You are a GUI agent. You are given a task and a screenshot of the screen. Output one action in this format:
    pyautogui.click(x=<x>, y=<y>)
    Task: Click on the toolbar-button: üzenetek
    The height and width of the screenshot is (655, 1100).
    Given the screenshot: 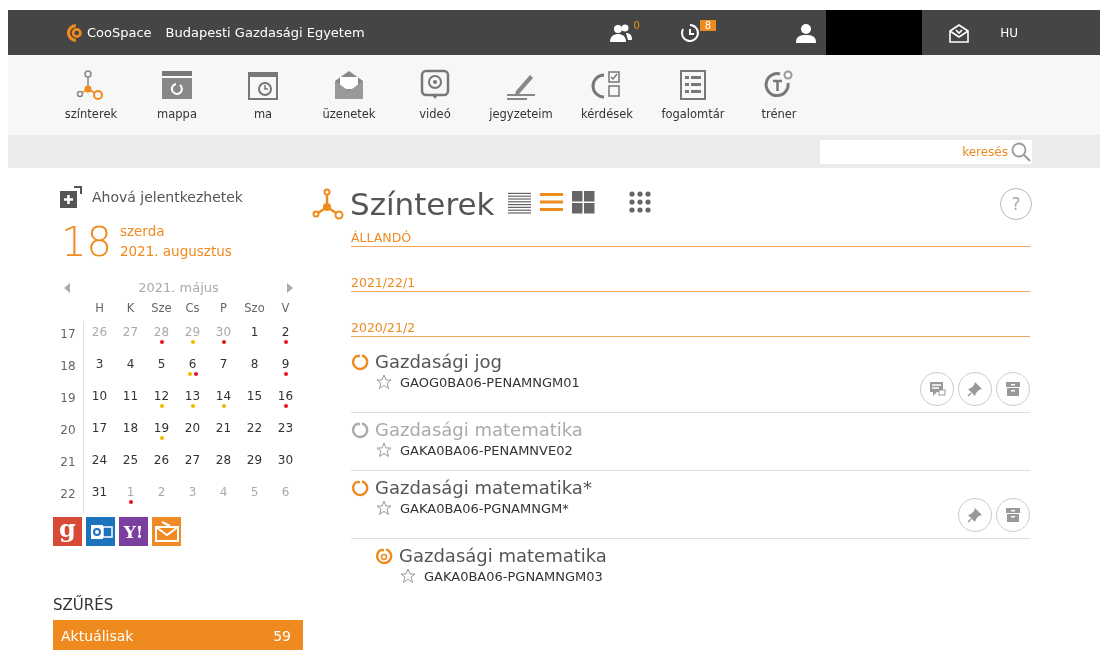 What is the action you would take?
    pyautogui.click(x=349, y=95)
    